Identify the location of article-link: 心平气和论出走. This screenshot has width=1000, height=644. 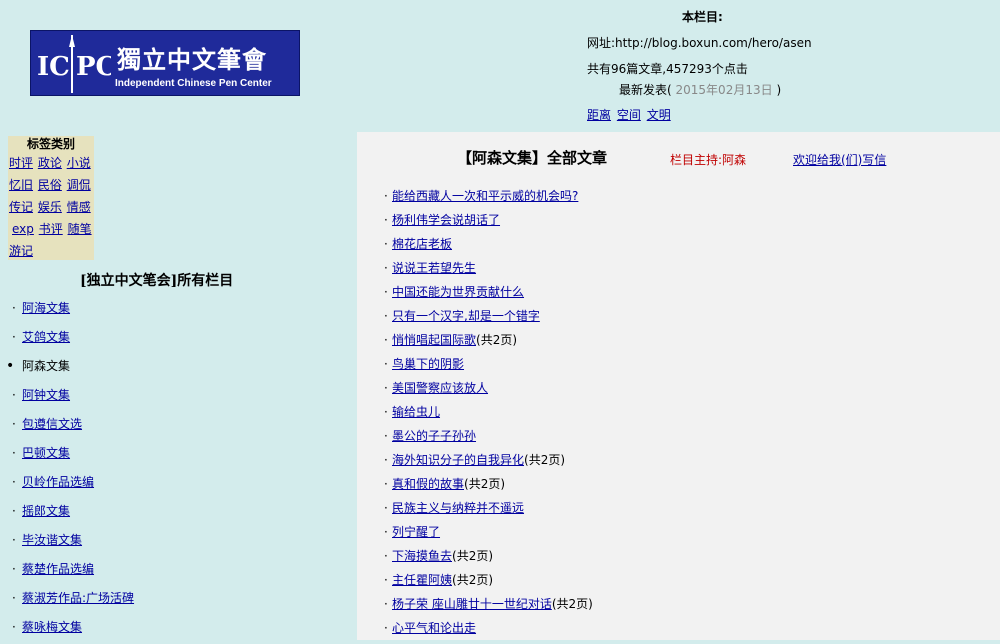
(434, 628).